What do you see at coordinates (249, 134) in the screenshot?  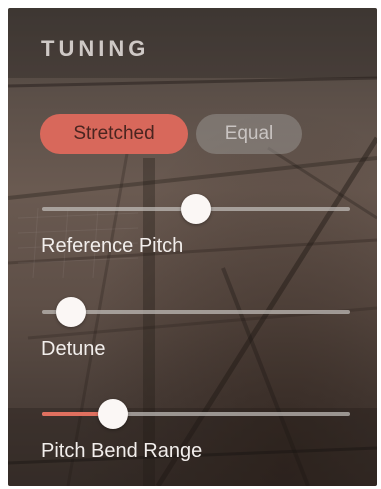 I see `equal-tuning-button: Equal` at bounding box center [249, 134].